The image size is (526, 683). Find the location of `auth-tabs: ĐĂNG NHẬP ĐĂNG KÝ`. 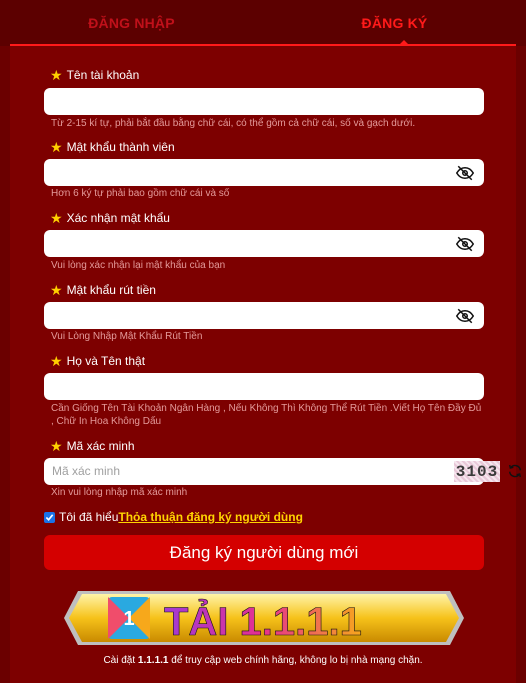

auth-tabs: ĐĂNG NHẬP ĐĂNG KÝ is located at coordinates (263, 23).